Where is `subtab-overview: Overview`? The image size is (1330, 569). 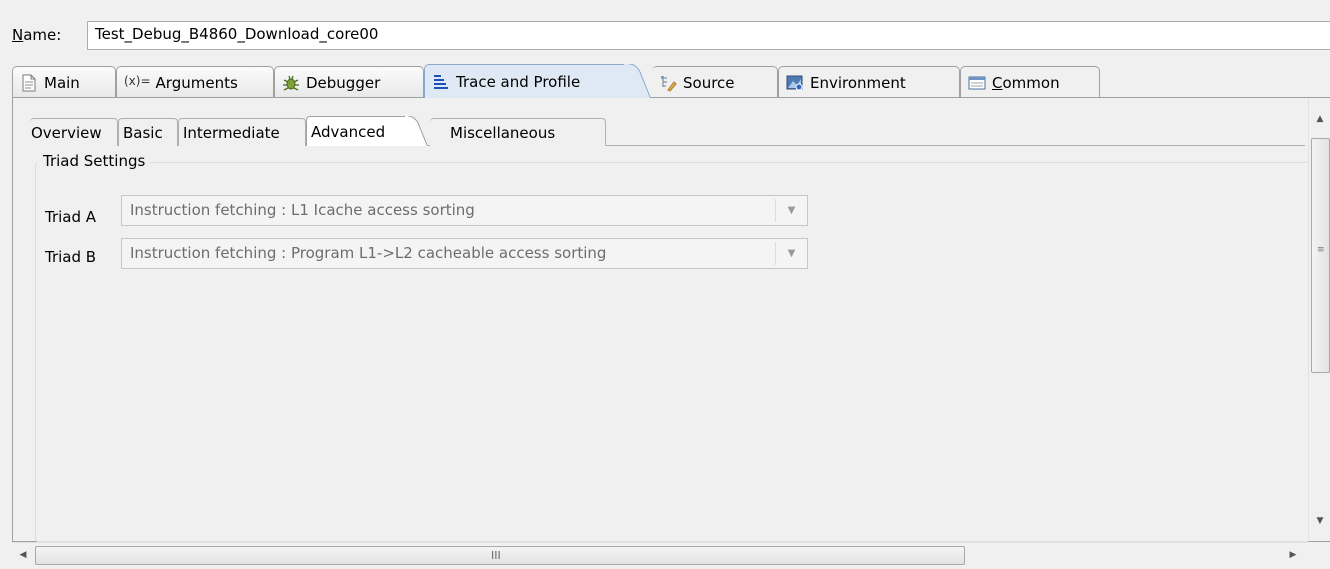
subtab-overview: Overview is located at coordinates (74, 132).